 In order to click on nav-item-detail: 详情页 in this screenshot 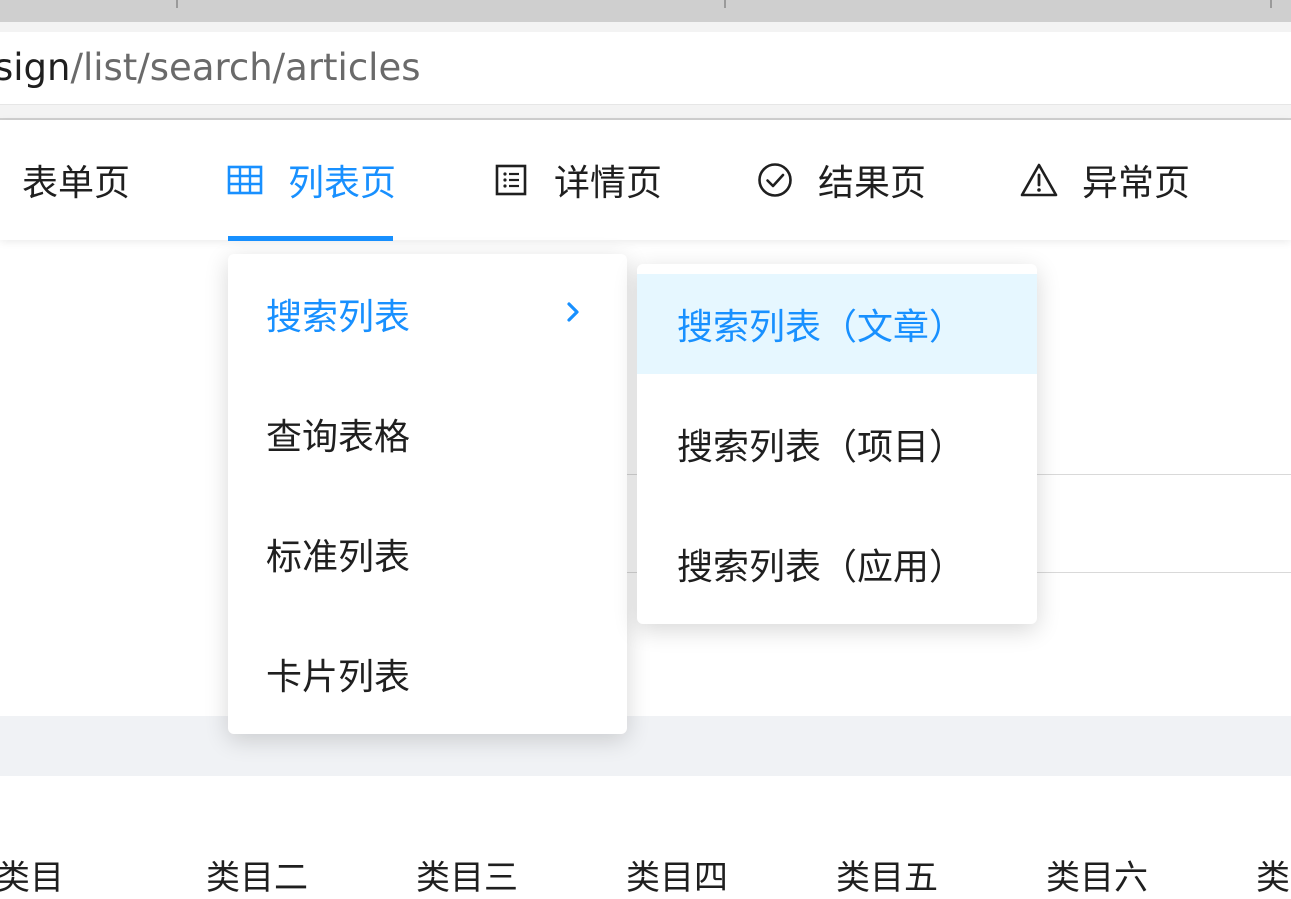, I will do `click(577, 180)`.